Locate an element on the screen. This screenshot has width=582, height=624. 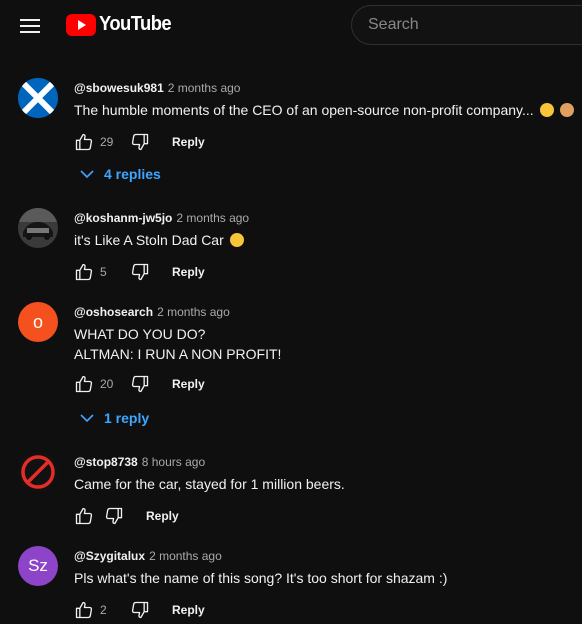
logo-text: YouTube is located at coordinates (135, 24).